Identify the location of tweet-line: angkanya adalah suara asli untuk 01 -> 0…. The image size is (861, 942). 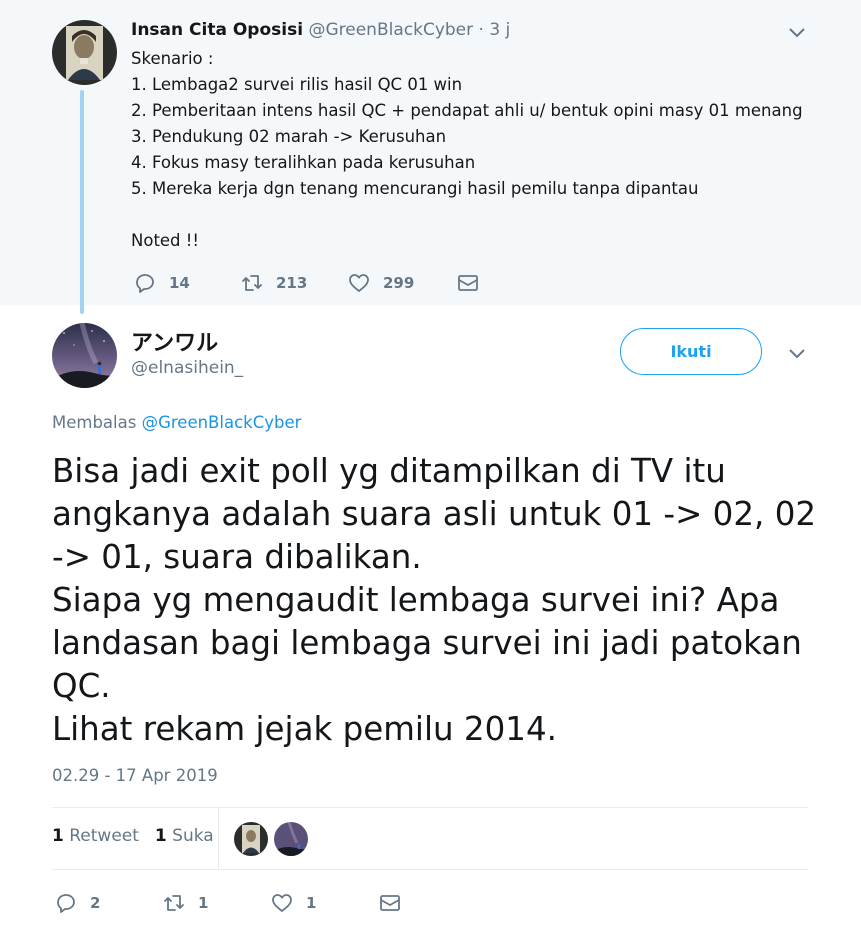
(434, 514).